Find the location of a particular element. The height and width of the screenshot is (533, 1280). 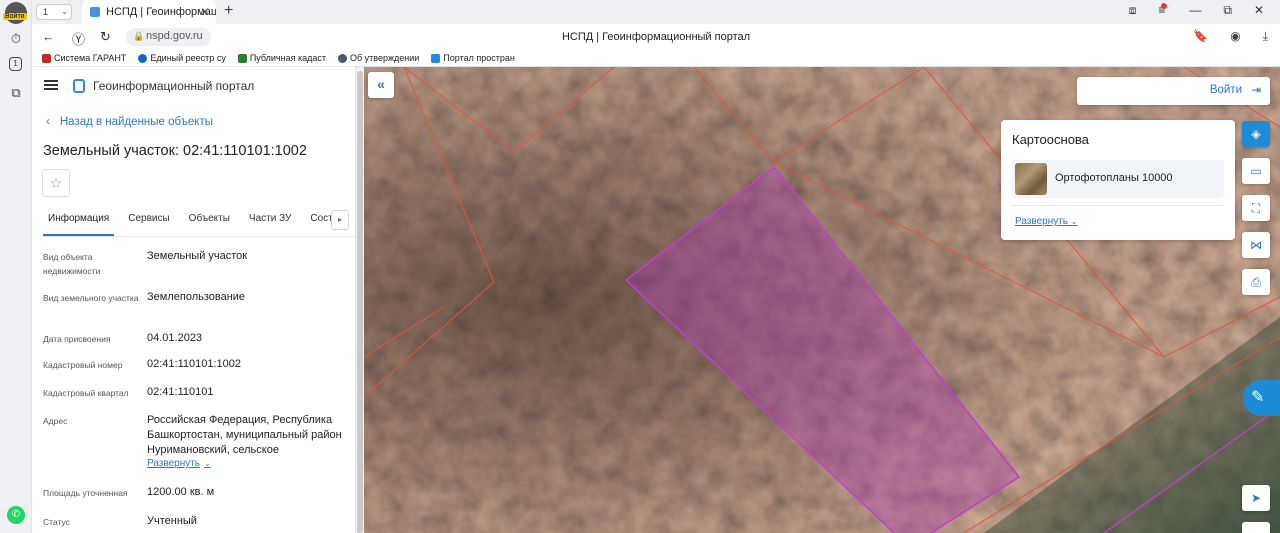

tab-information: Информация is located at coordinates (79, 221).